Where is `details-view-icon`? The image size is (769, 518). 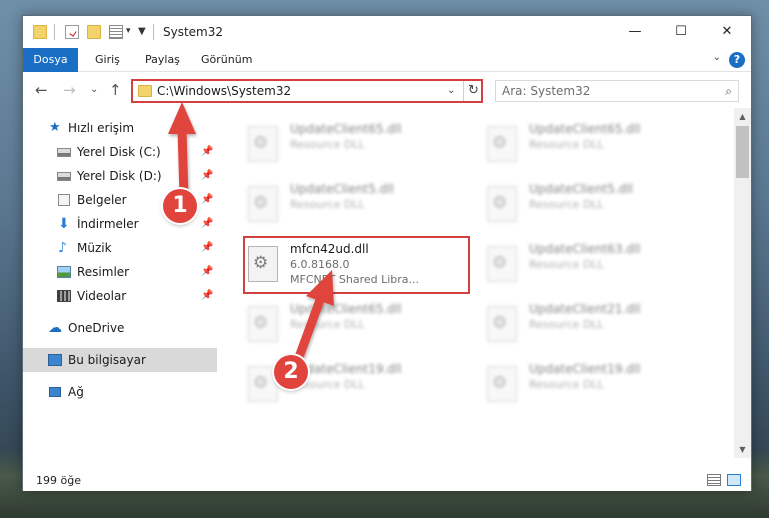
details-view-icon is located at coordinates (714, 480).